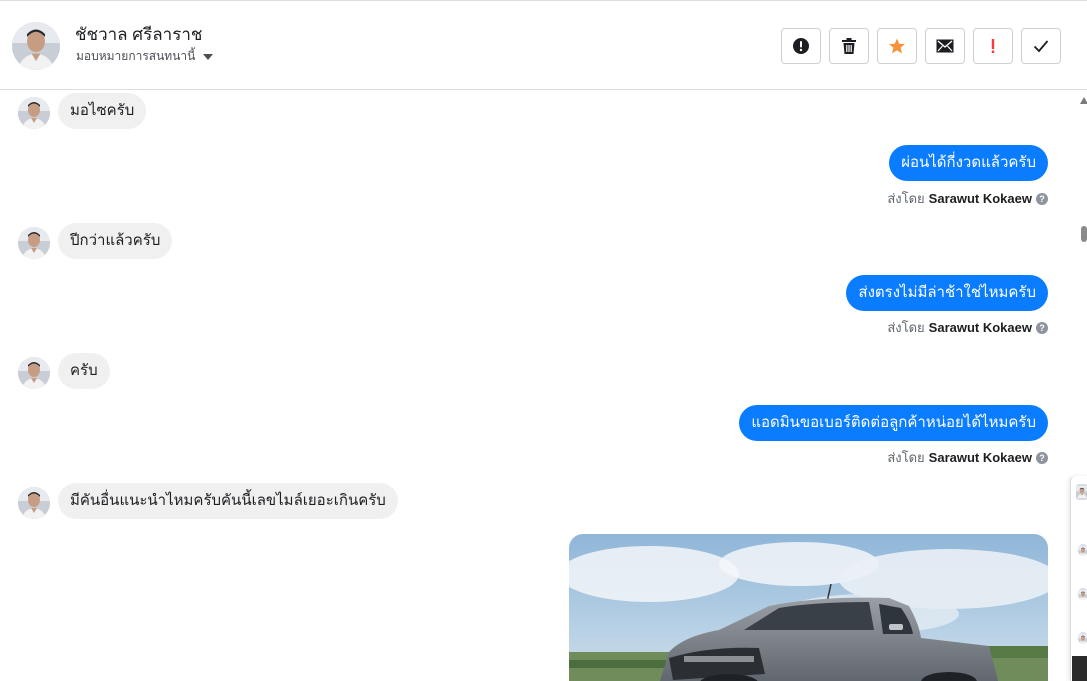 Image resolution: width=1087 pixels, height=681 pixels. I want to click on conversation-toolbar, so click(921, 46).